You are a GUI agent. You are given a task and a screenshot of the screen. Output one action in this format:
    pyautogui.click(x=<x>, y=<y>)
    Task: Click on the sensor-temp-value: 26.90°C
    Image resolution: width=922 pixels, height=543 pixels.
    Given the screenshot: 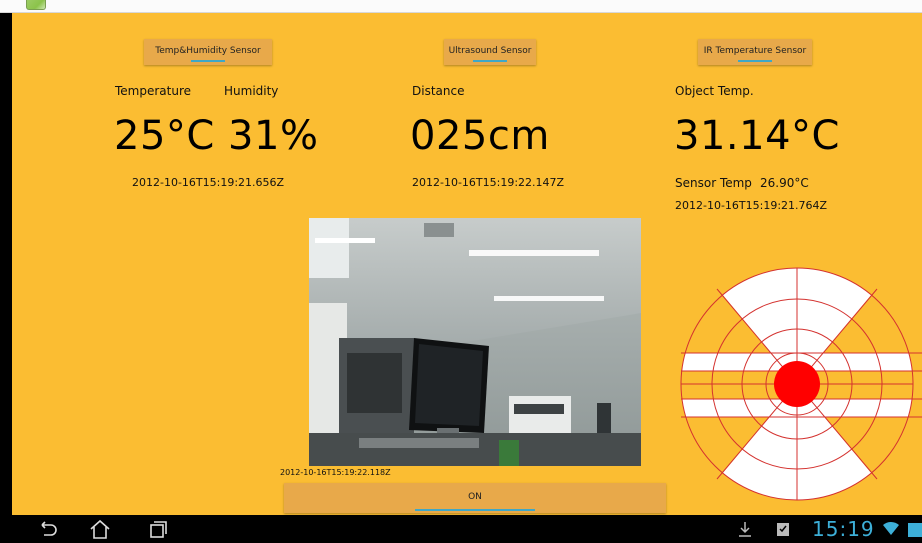 What is the action you would take?
    pyautogui.click(x=784, y=183)
    